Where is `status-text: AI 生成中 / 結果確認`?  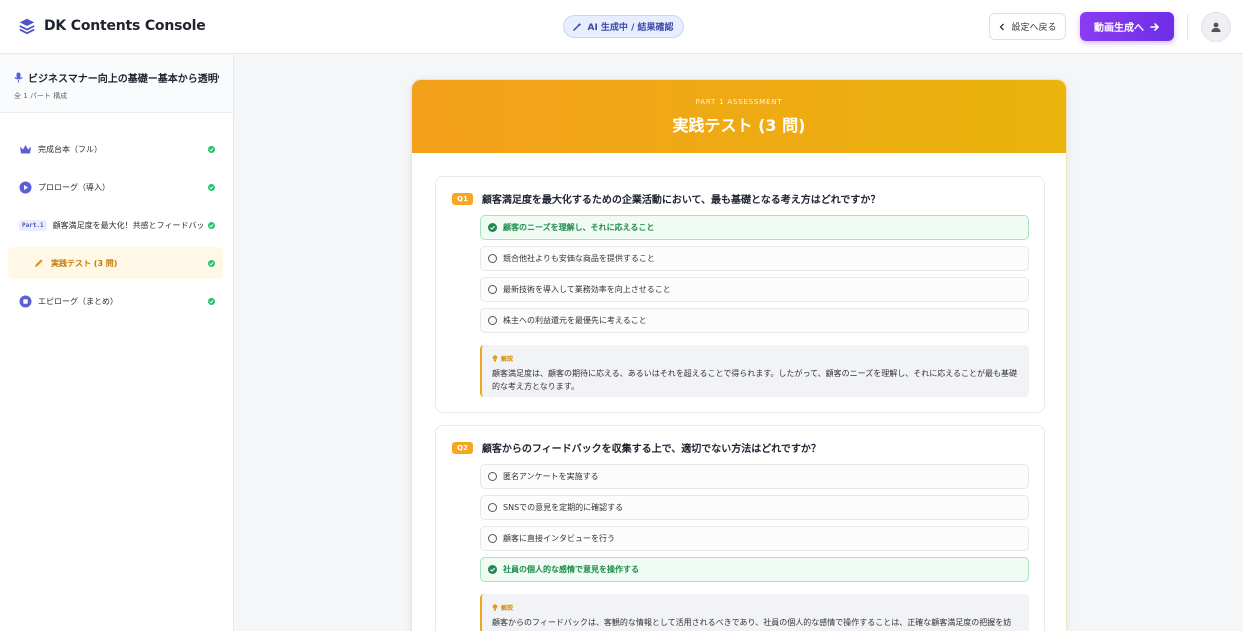
status-text: AI 生成中 / 結果確認 is located at coordinates (630, 28).